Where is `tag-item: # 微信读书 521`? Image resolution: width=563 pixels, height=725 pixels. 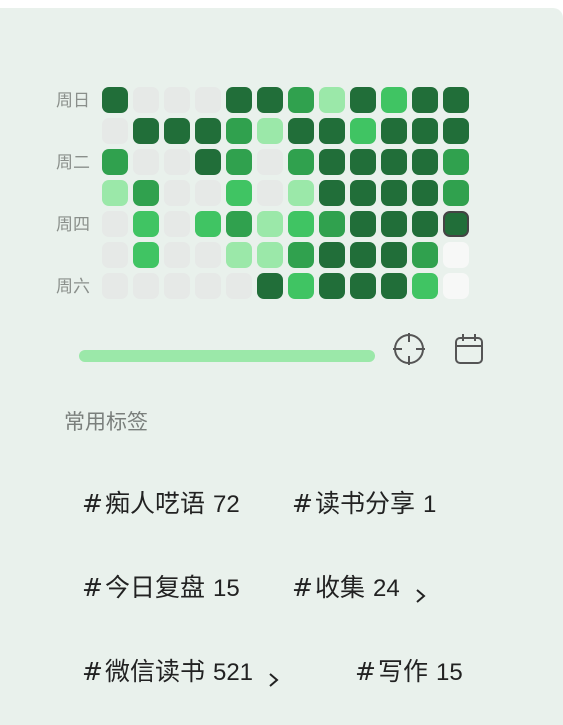
tag-item: # 微信读书 521 is located at coordinates (181, 670).